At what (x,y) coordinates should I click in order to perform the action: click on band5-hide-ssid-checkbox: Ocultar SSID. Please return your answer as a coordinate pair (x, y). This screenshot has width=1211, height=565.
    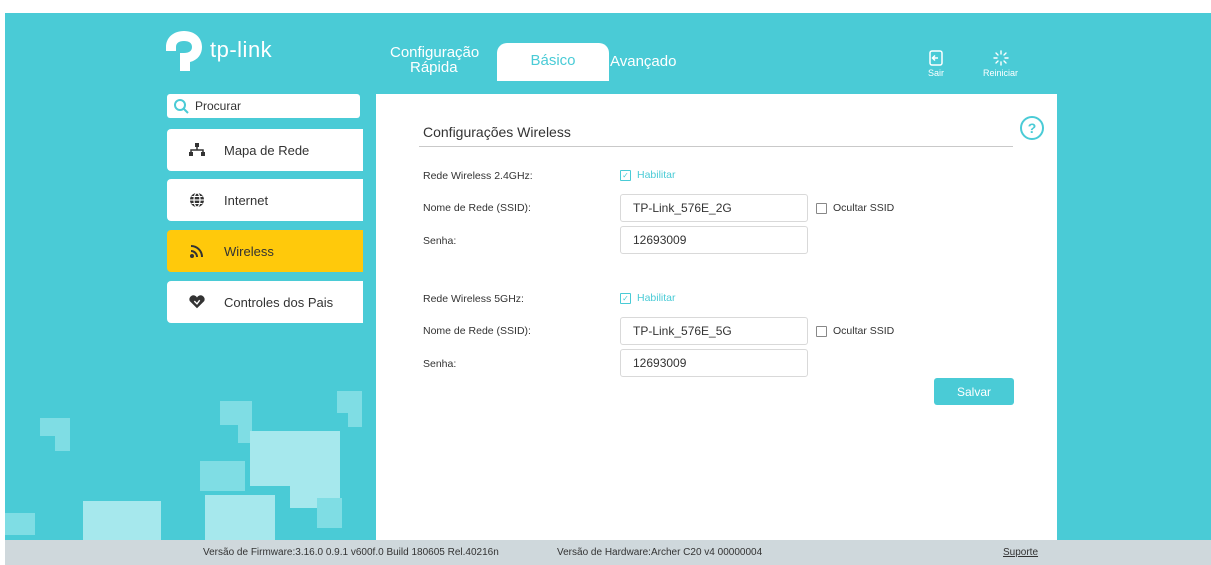
    Looking at the image, I should click on (855, 331).